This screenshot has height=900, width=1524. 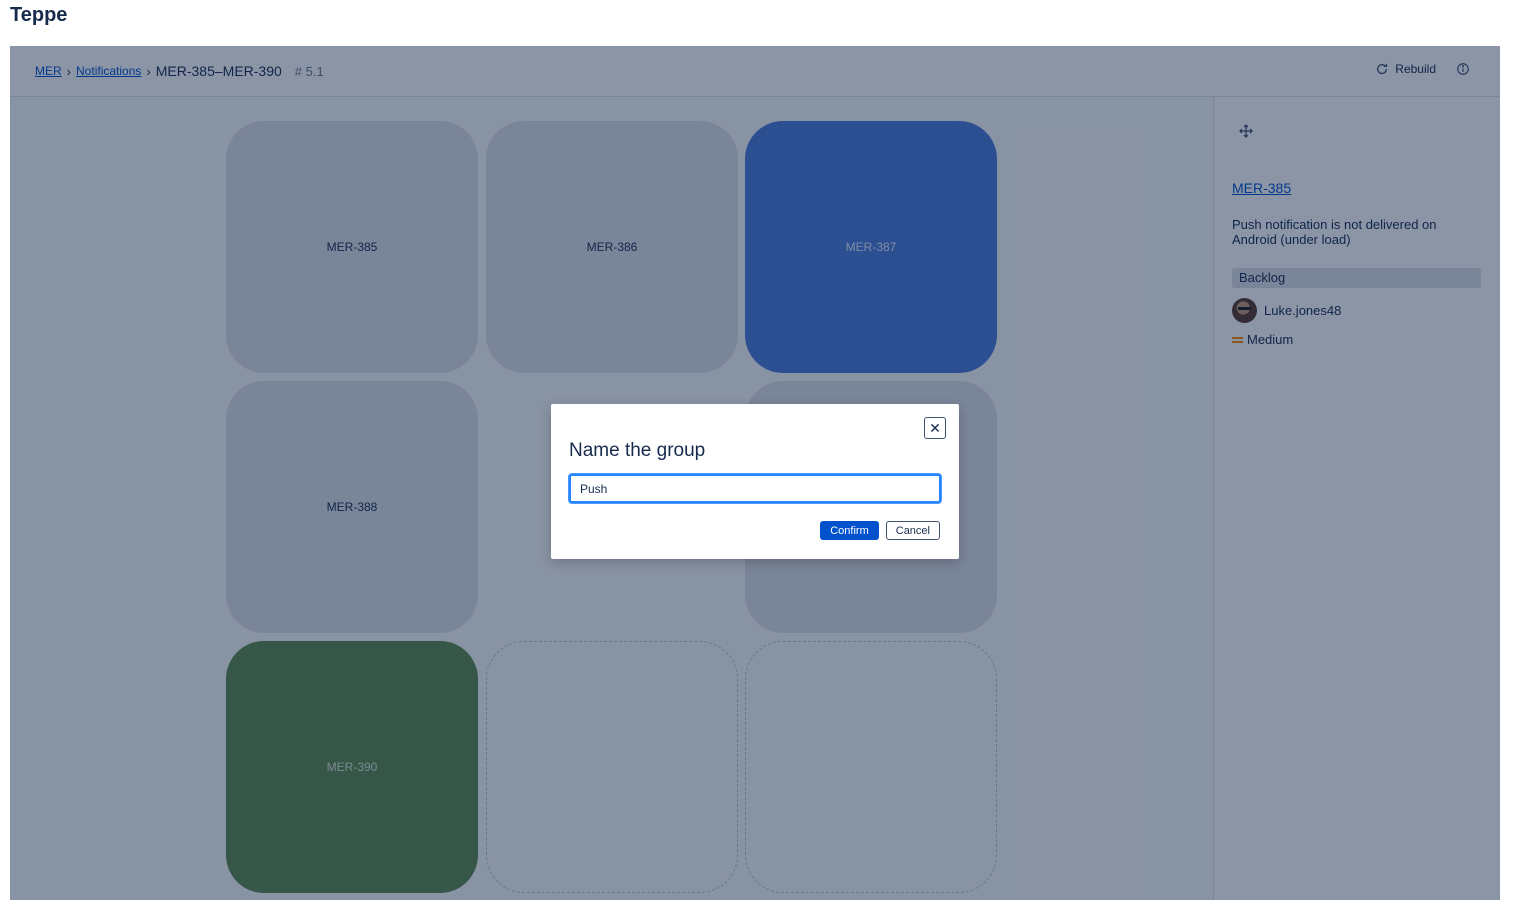 I want to click on cancel-button: Cancel, so click(x=912, y=530).